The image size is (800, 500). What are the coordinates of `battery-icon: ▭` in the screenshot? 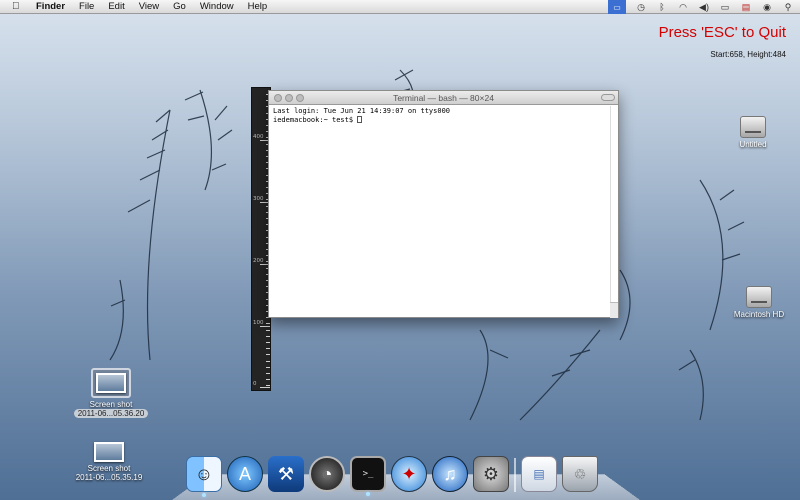 It's located at (725, 7).